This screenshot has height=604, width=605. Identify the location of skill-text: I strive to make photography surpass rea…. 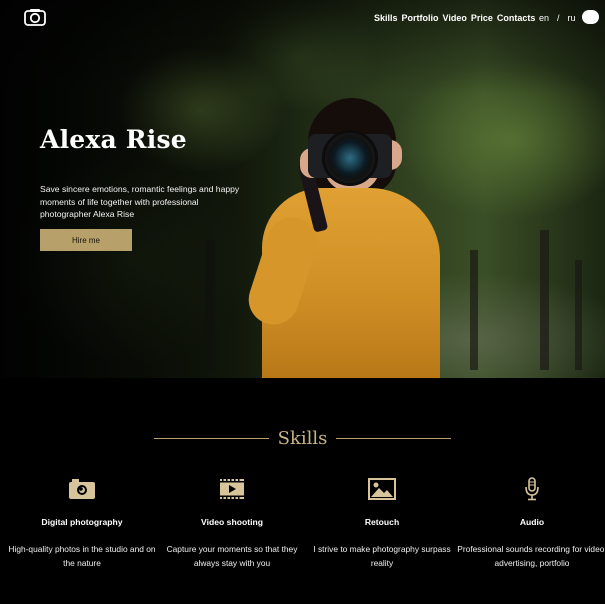
(382, 556).